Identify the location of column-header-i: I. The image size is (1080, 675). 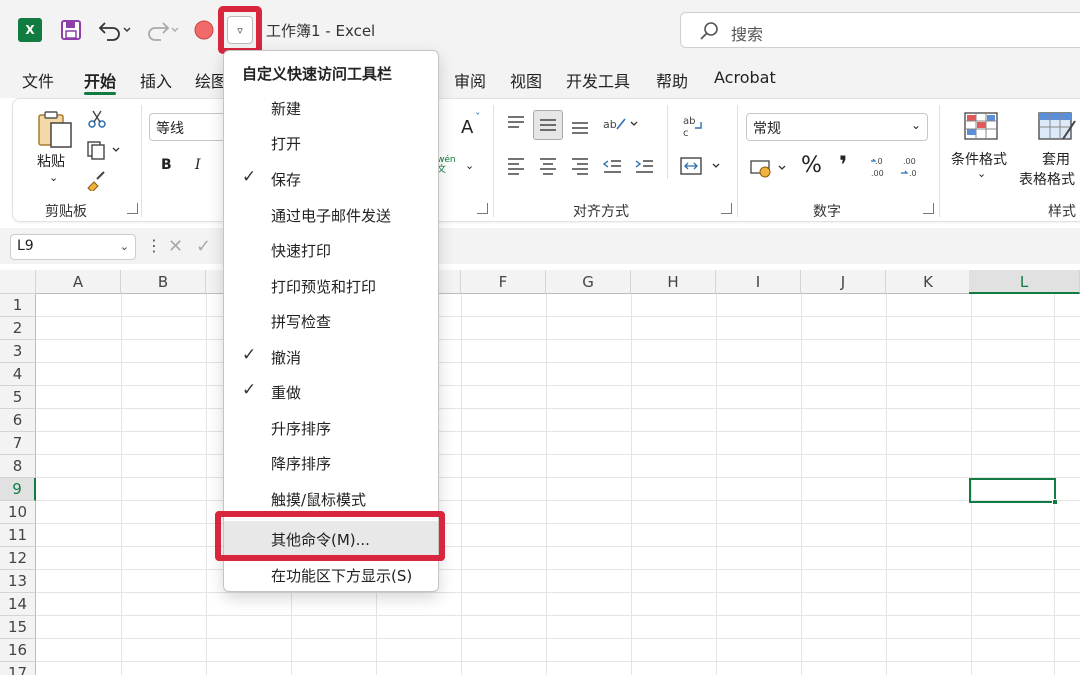
(758, 282).